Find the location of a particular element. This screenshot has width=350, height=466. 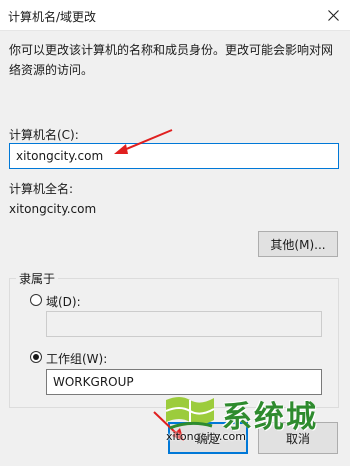

window-title: 计算机名/域更改 is located at coordinates (52, 17).